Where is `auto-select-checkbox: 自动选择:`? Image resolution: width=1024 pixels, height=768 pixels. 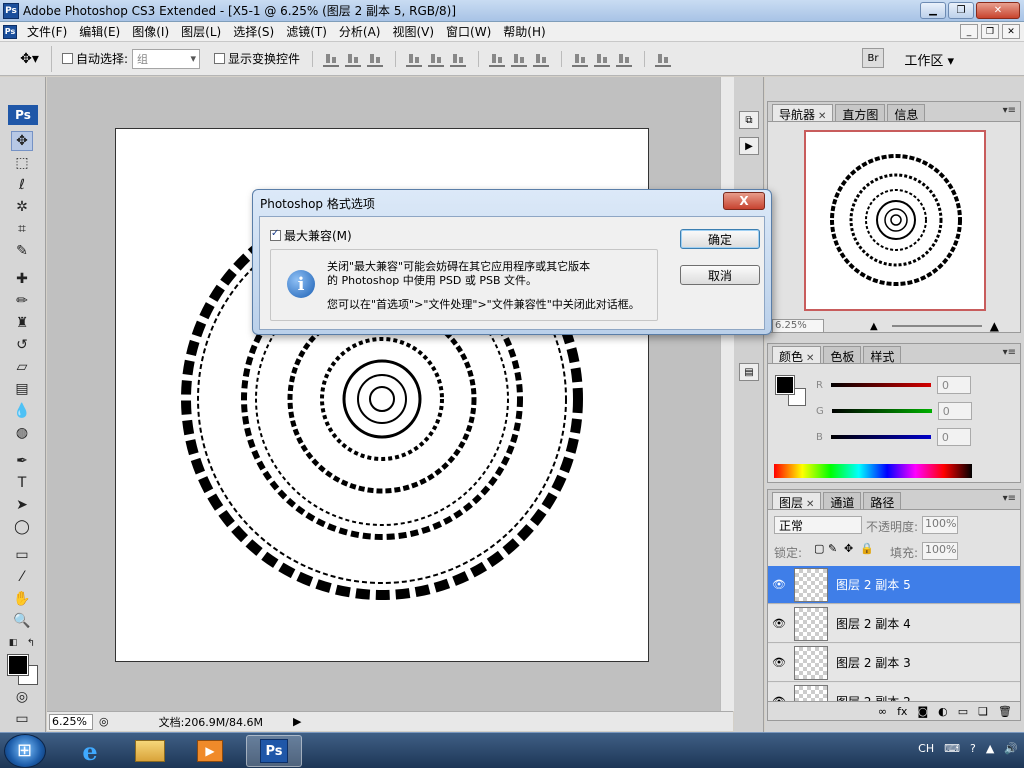
auto-select-checkbox: 自动选择: is located at coordinates (95, 58).